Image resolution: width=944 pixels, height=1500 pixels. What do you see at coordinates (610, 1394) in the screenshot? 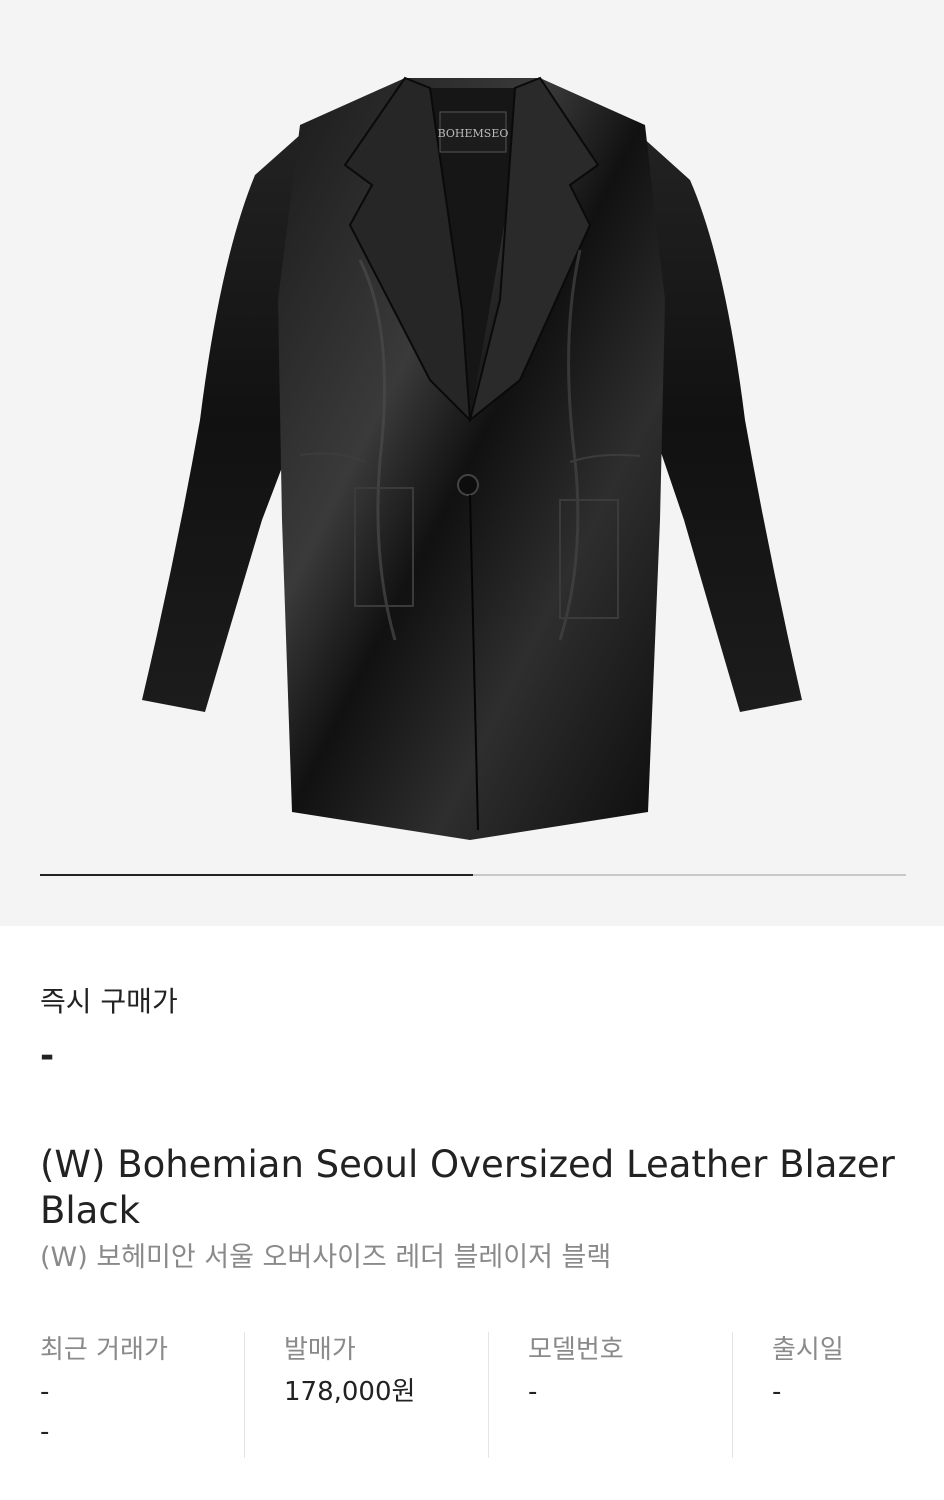
I see `info-model-number: 모델번호 -` at bounding box center [610, 1394].